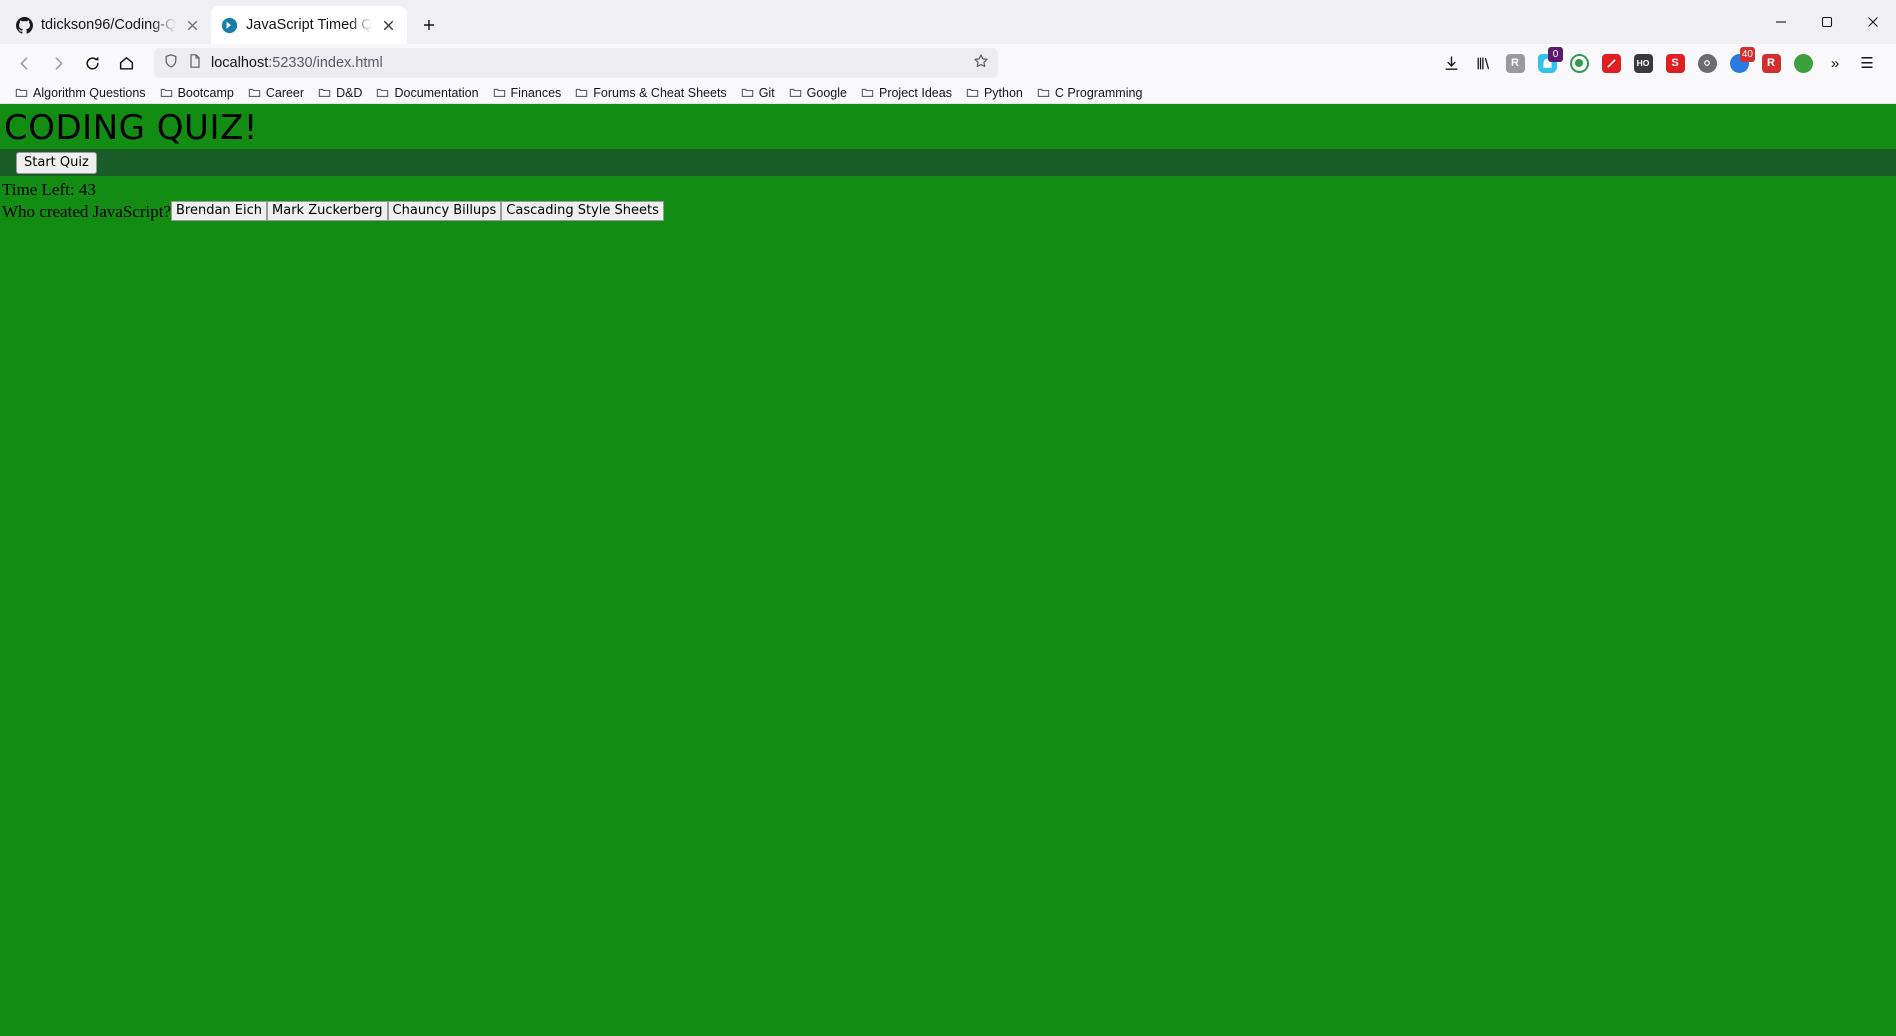 The height and width of the screenshot is (1036, 1896). I want to click on extension-r-icon: R, so click(1771, 63).